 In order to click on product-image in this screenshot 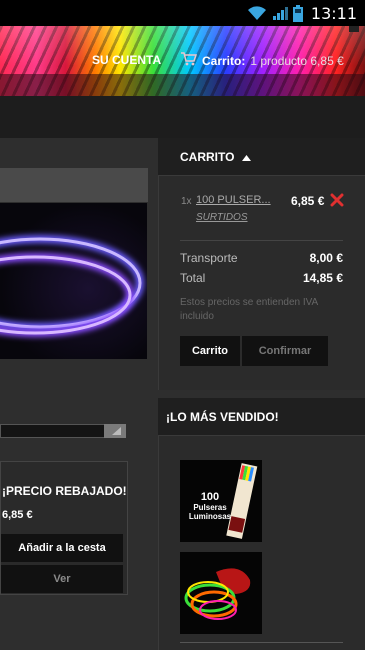, I will do `click(73, 281)`.